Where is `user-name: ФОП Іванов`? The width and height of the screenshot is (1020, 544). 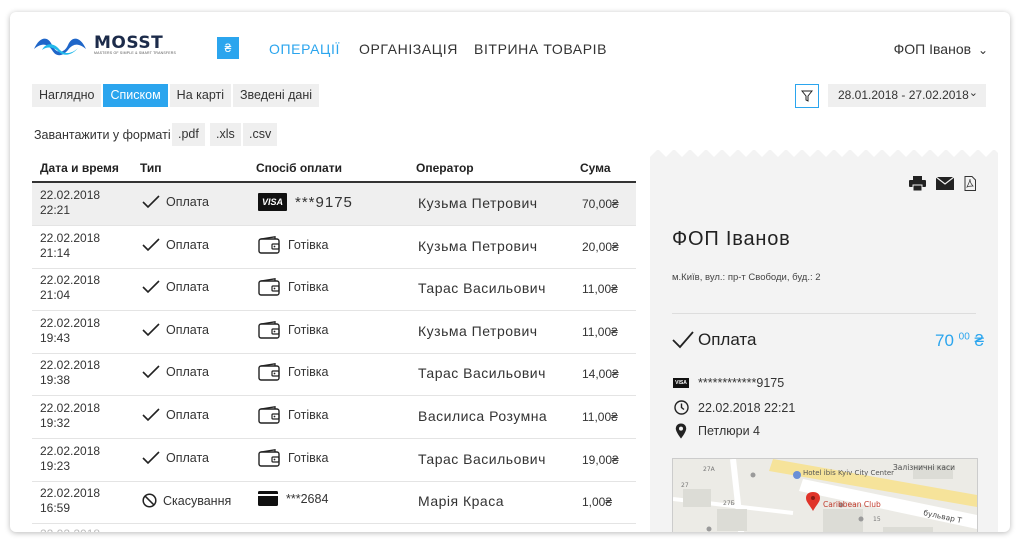
user-name: ФОП Іванов is located at coordinates (932, 49).